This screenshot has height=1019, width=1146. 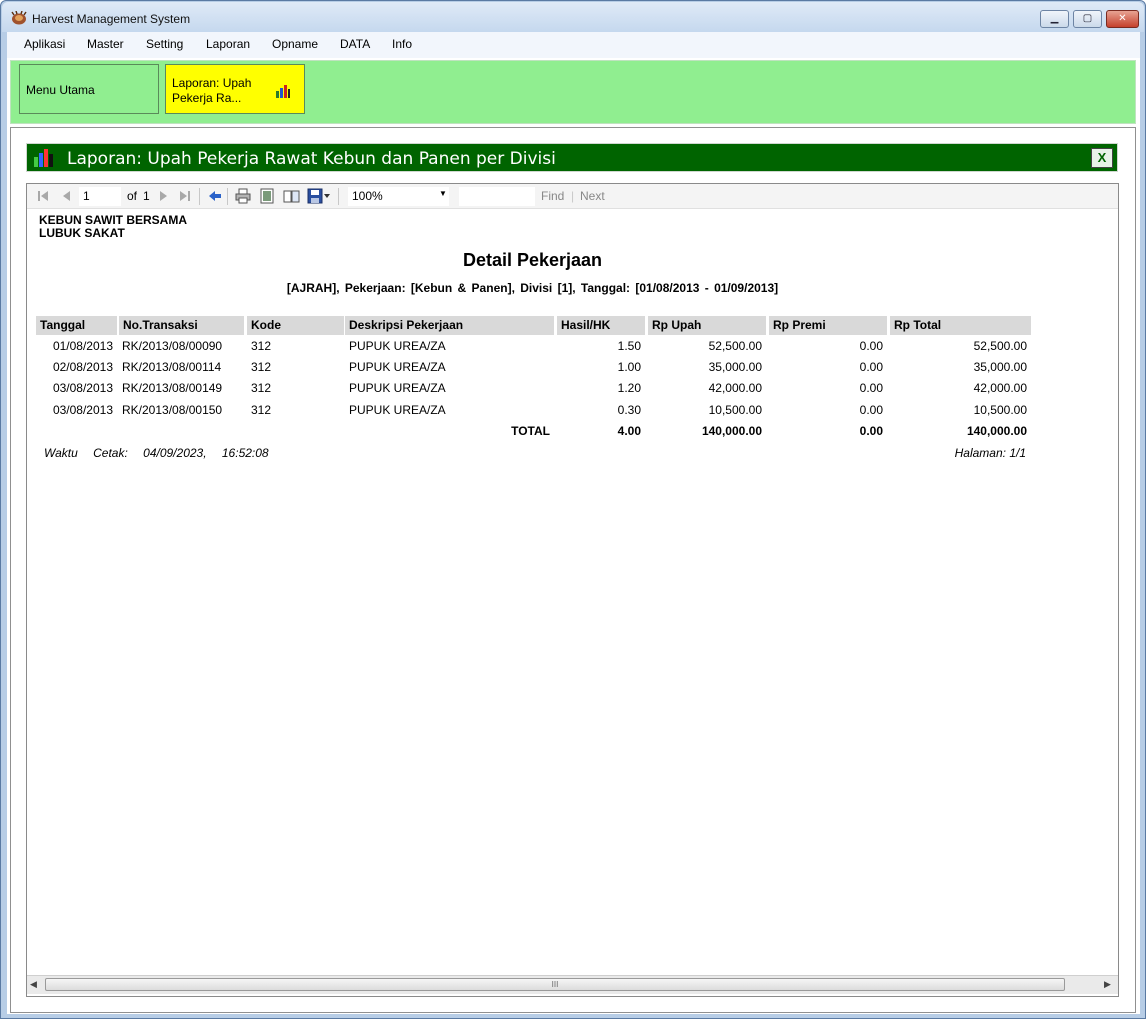 I want to click on company-block: KEBUN SAWIT BERSAMA LUBUK SAKAT, so click(x=113, y=227).